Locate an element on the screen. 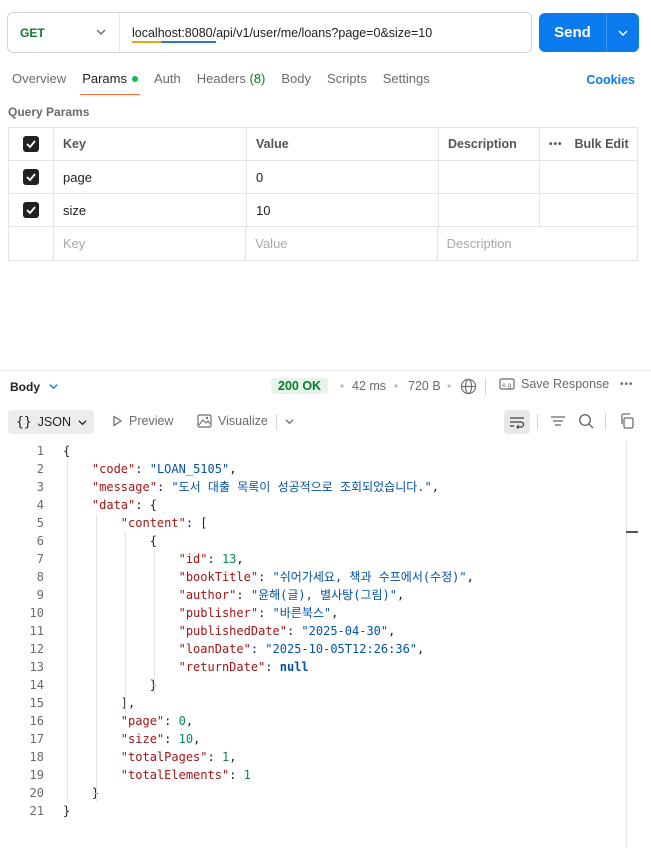  method-select: GET is located at coordinates (64, 32).